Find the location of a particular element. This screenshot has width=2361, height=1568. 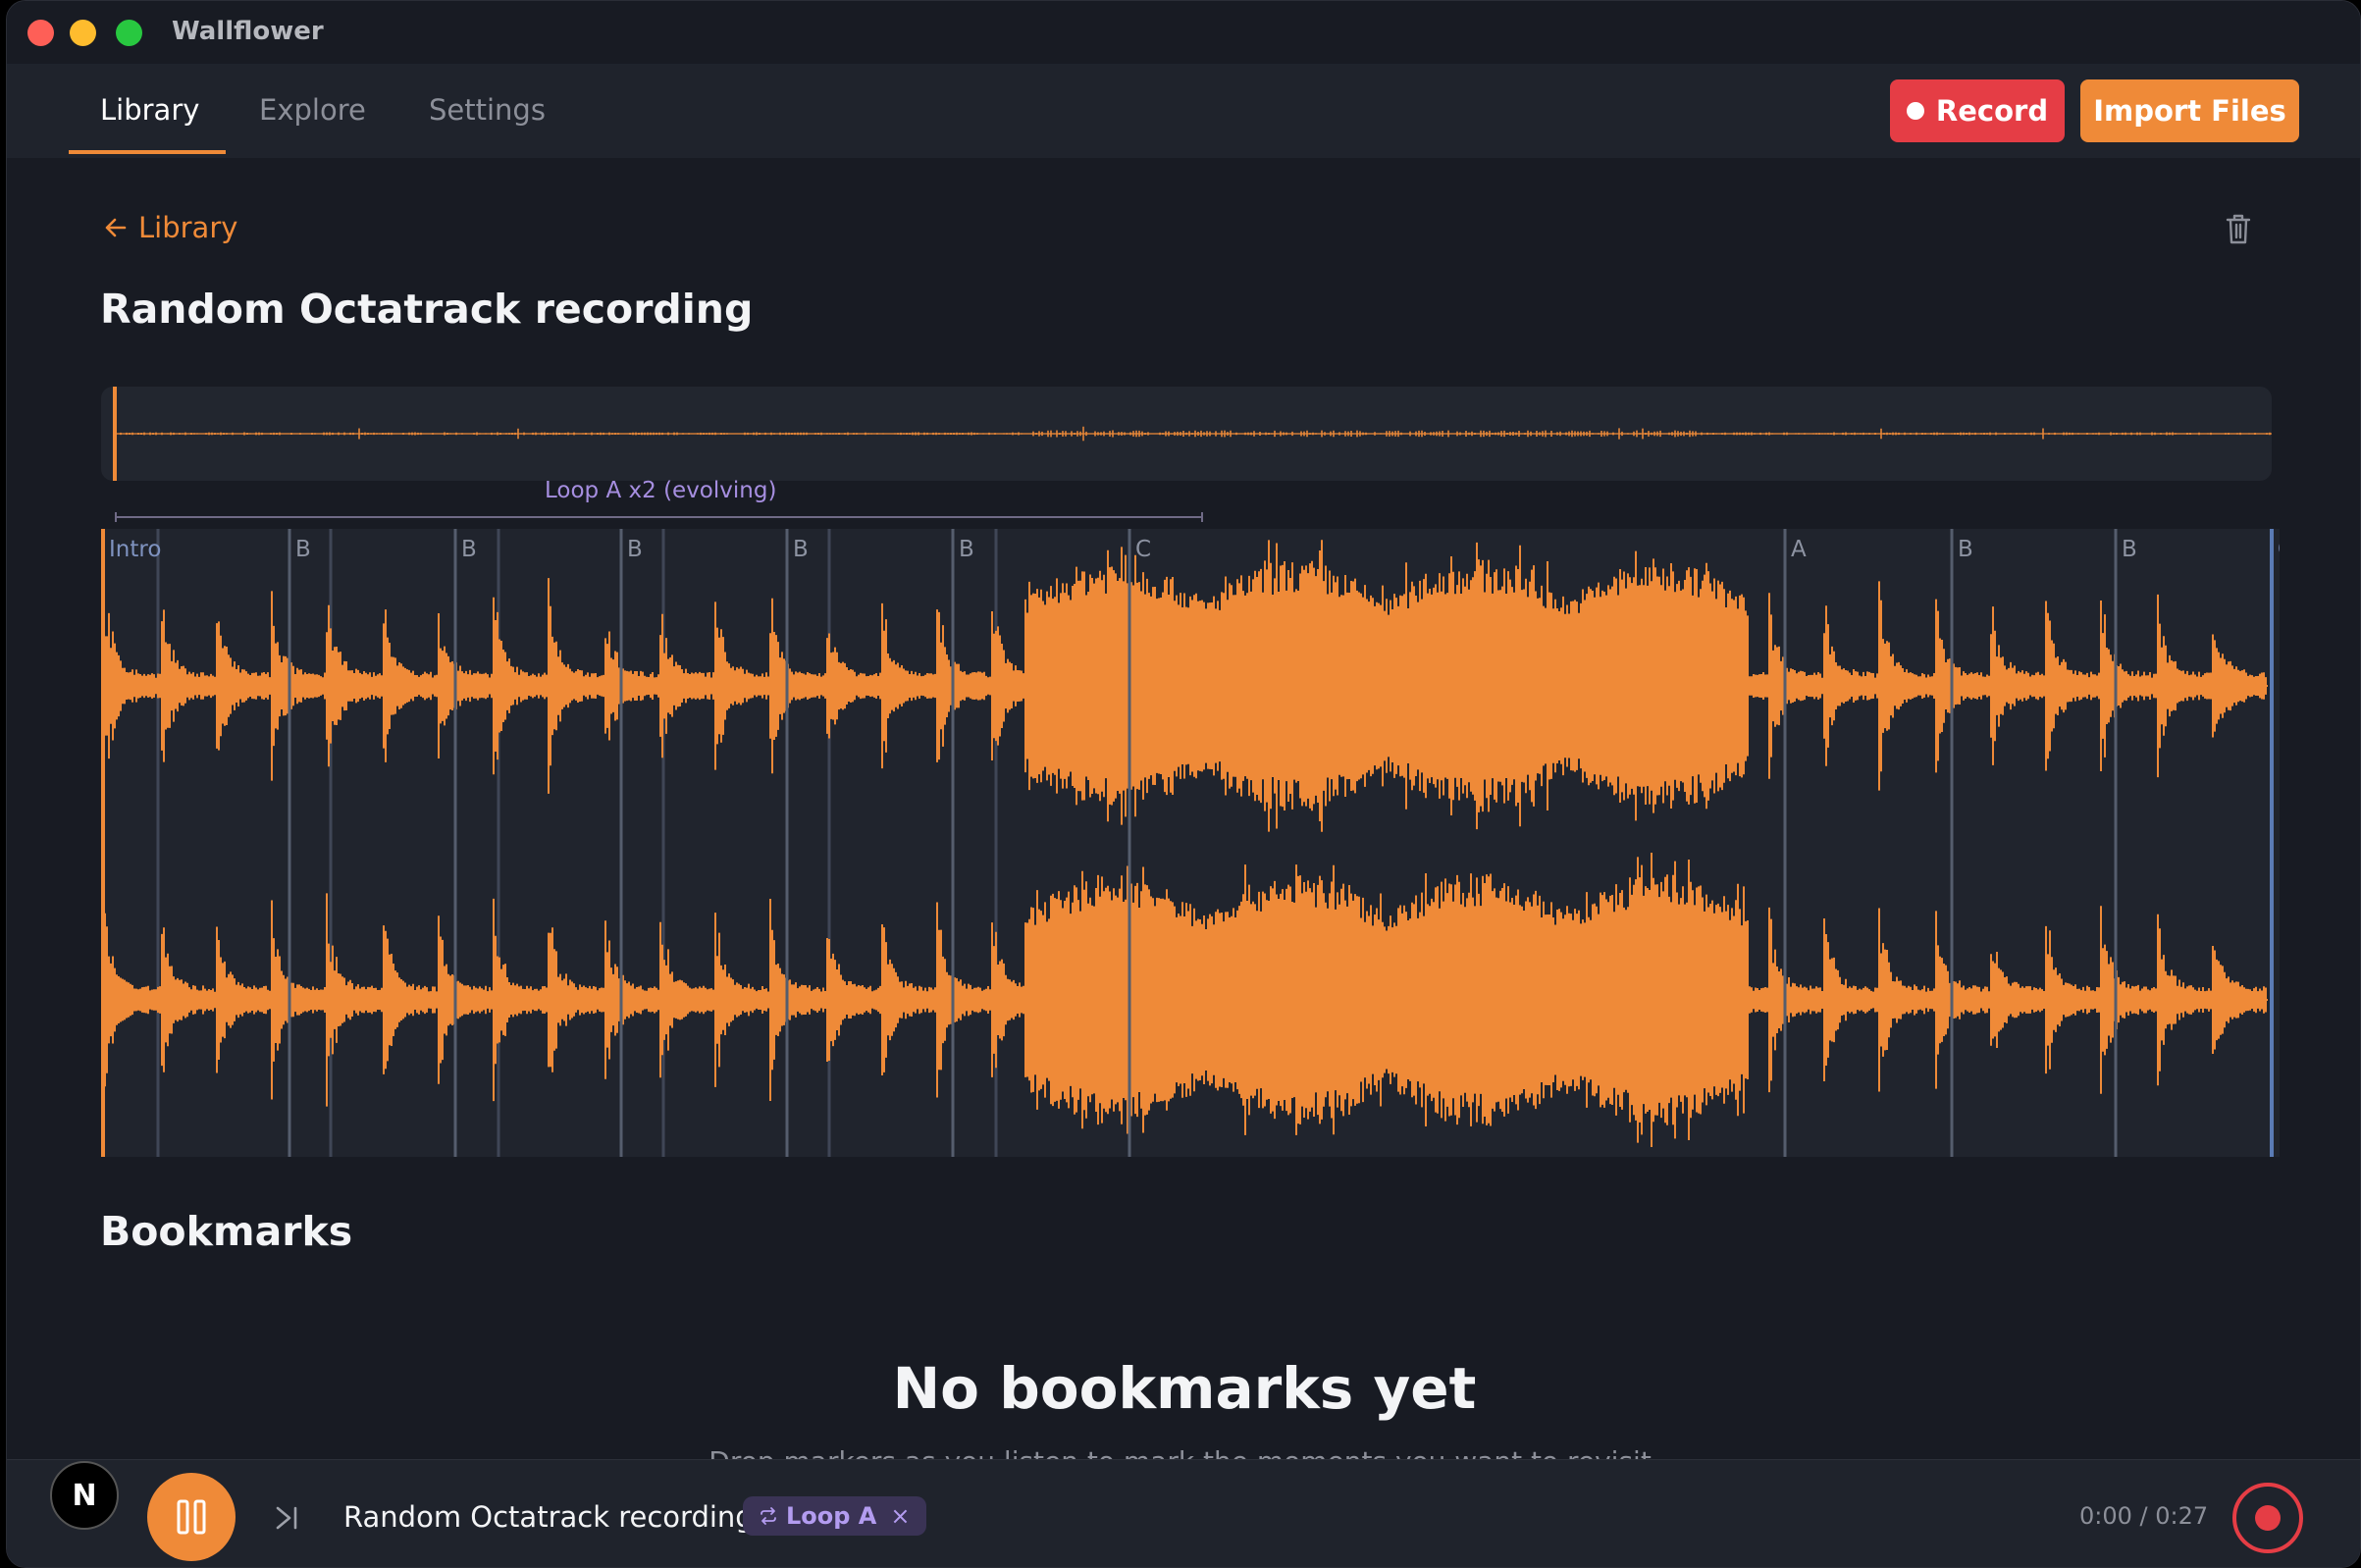

n-badge-icon: N is located at coordinates (84, 1496).